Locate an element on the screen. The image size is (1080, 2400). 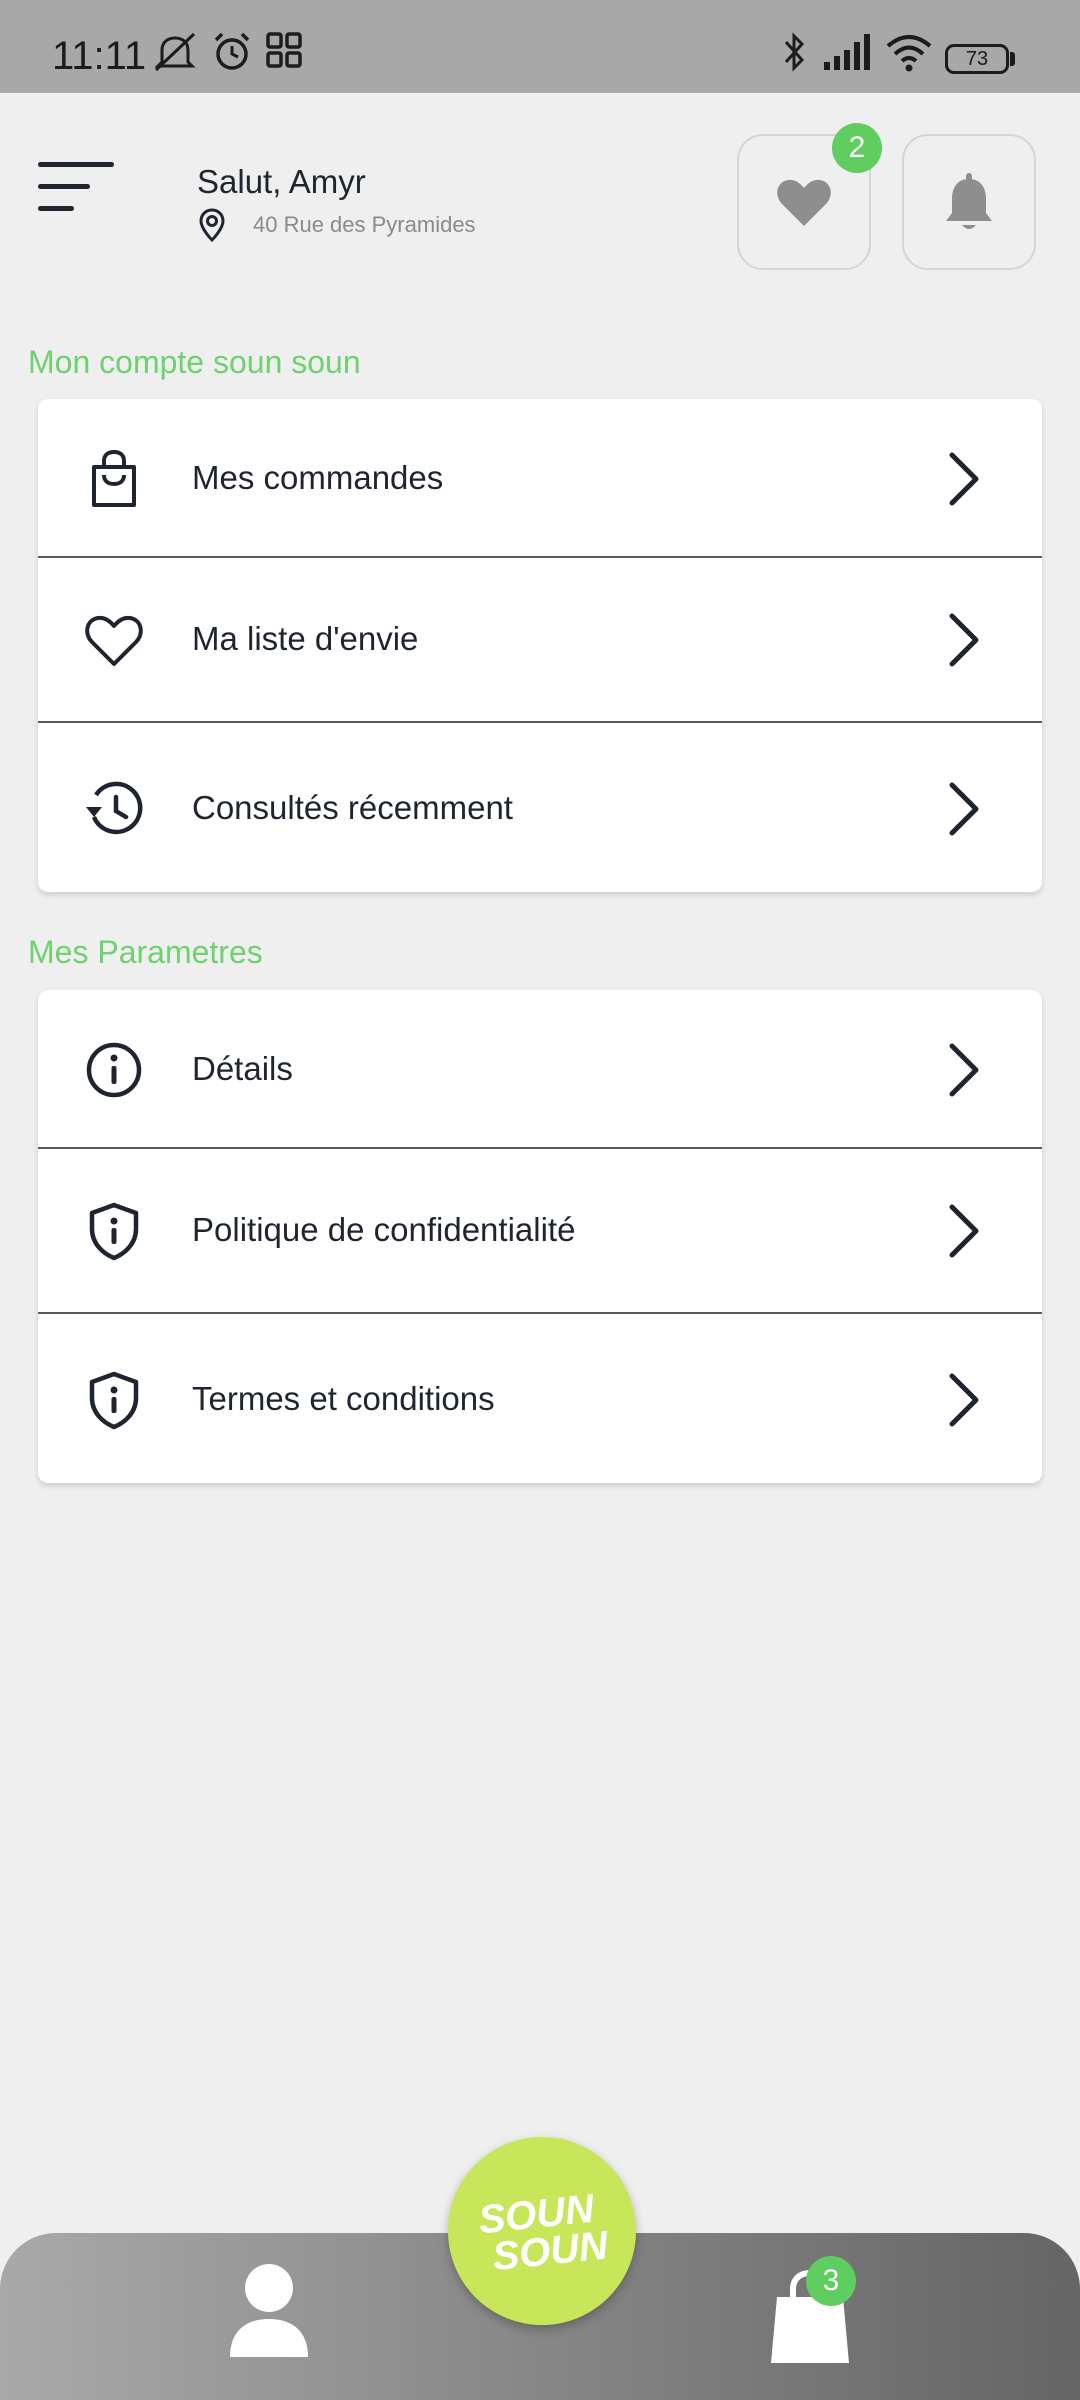
menu-item-label: Mes commandes is located at coordinates (318, 477).